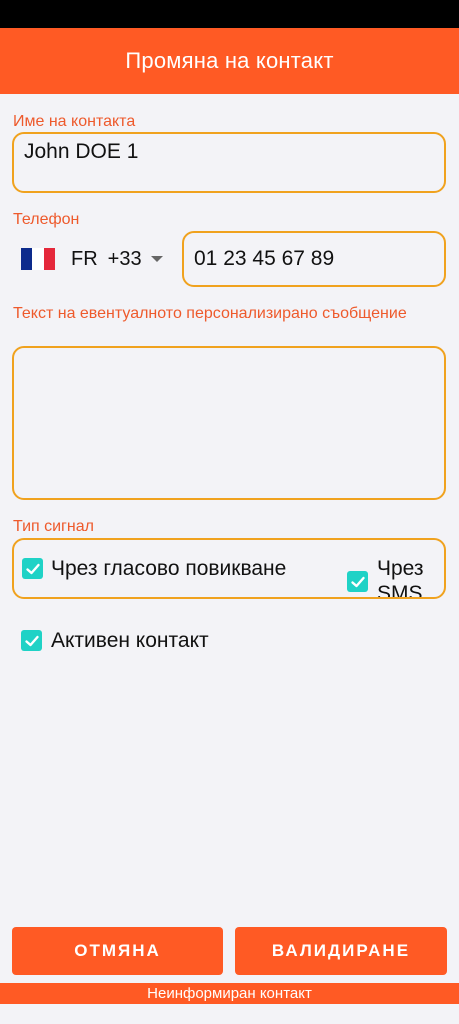 The height and width of the screenshot is (1024, 459). Describe the element at coordinates (400, 590) in the screenshot. I see `sms-label-line2: SMS` at that location.